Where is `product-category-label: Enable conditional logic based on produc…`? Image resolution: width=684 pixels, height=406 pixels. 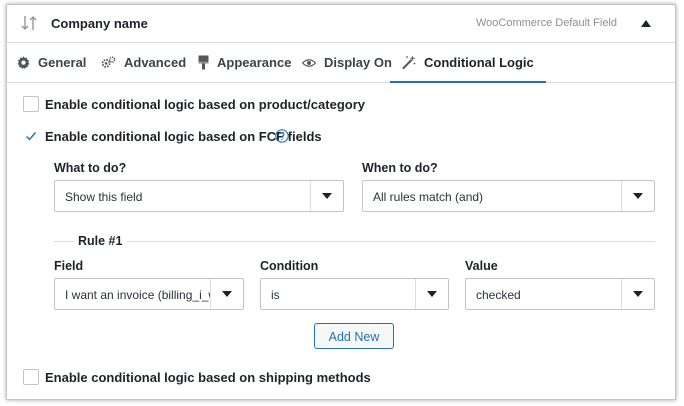 product-category-label: Enable conditional logic based on produc… is located at coordinates (205, 104).